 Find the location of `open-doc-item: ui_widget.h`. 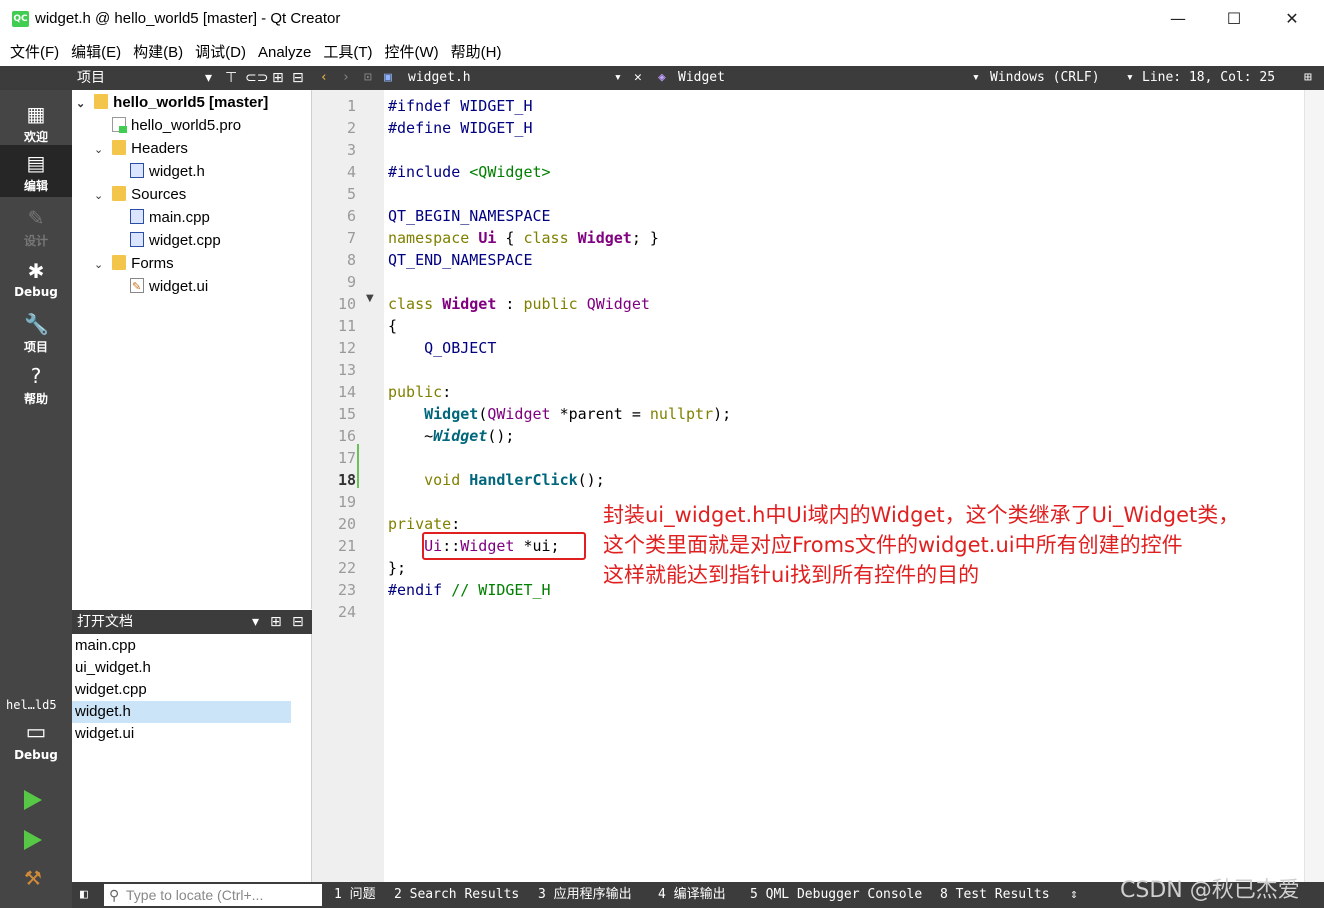

open-doc-item: ui_widget.h is located at coordinates (181, 668).